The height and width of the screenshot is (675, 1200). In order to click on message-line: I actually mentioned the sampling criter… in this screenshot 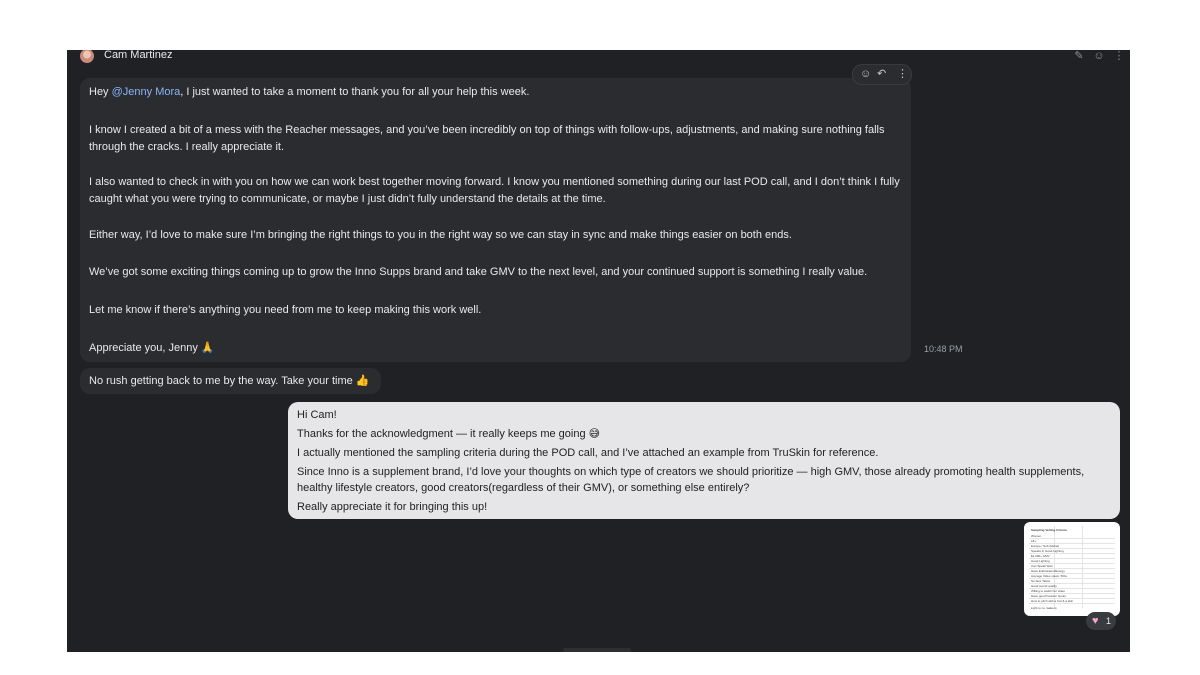, I will do `click(588, 453)`.